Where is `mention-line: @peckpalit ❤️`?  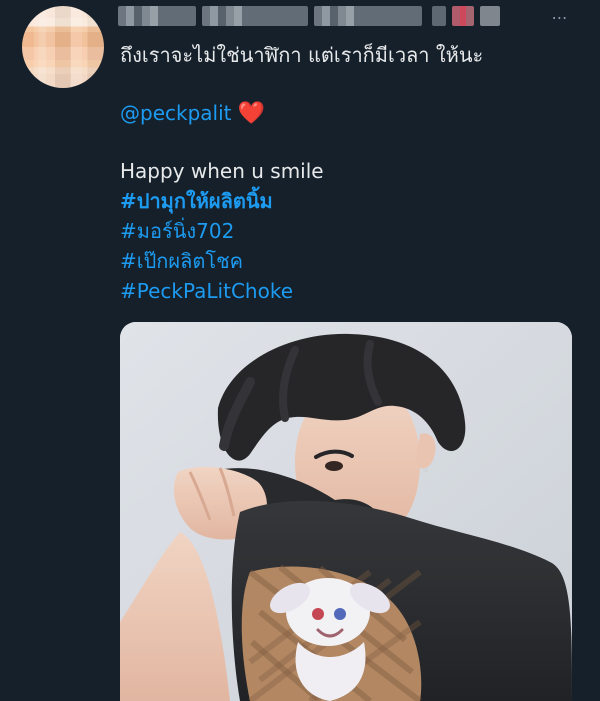 mention-line: @peckpalit ❤️ is located at coordinates (355, 113).